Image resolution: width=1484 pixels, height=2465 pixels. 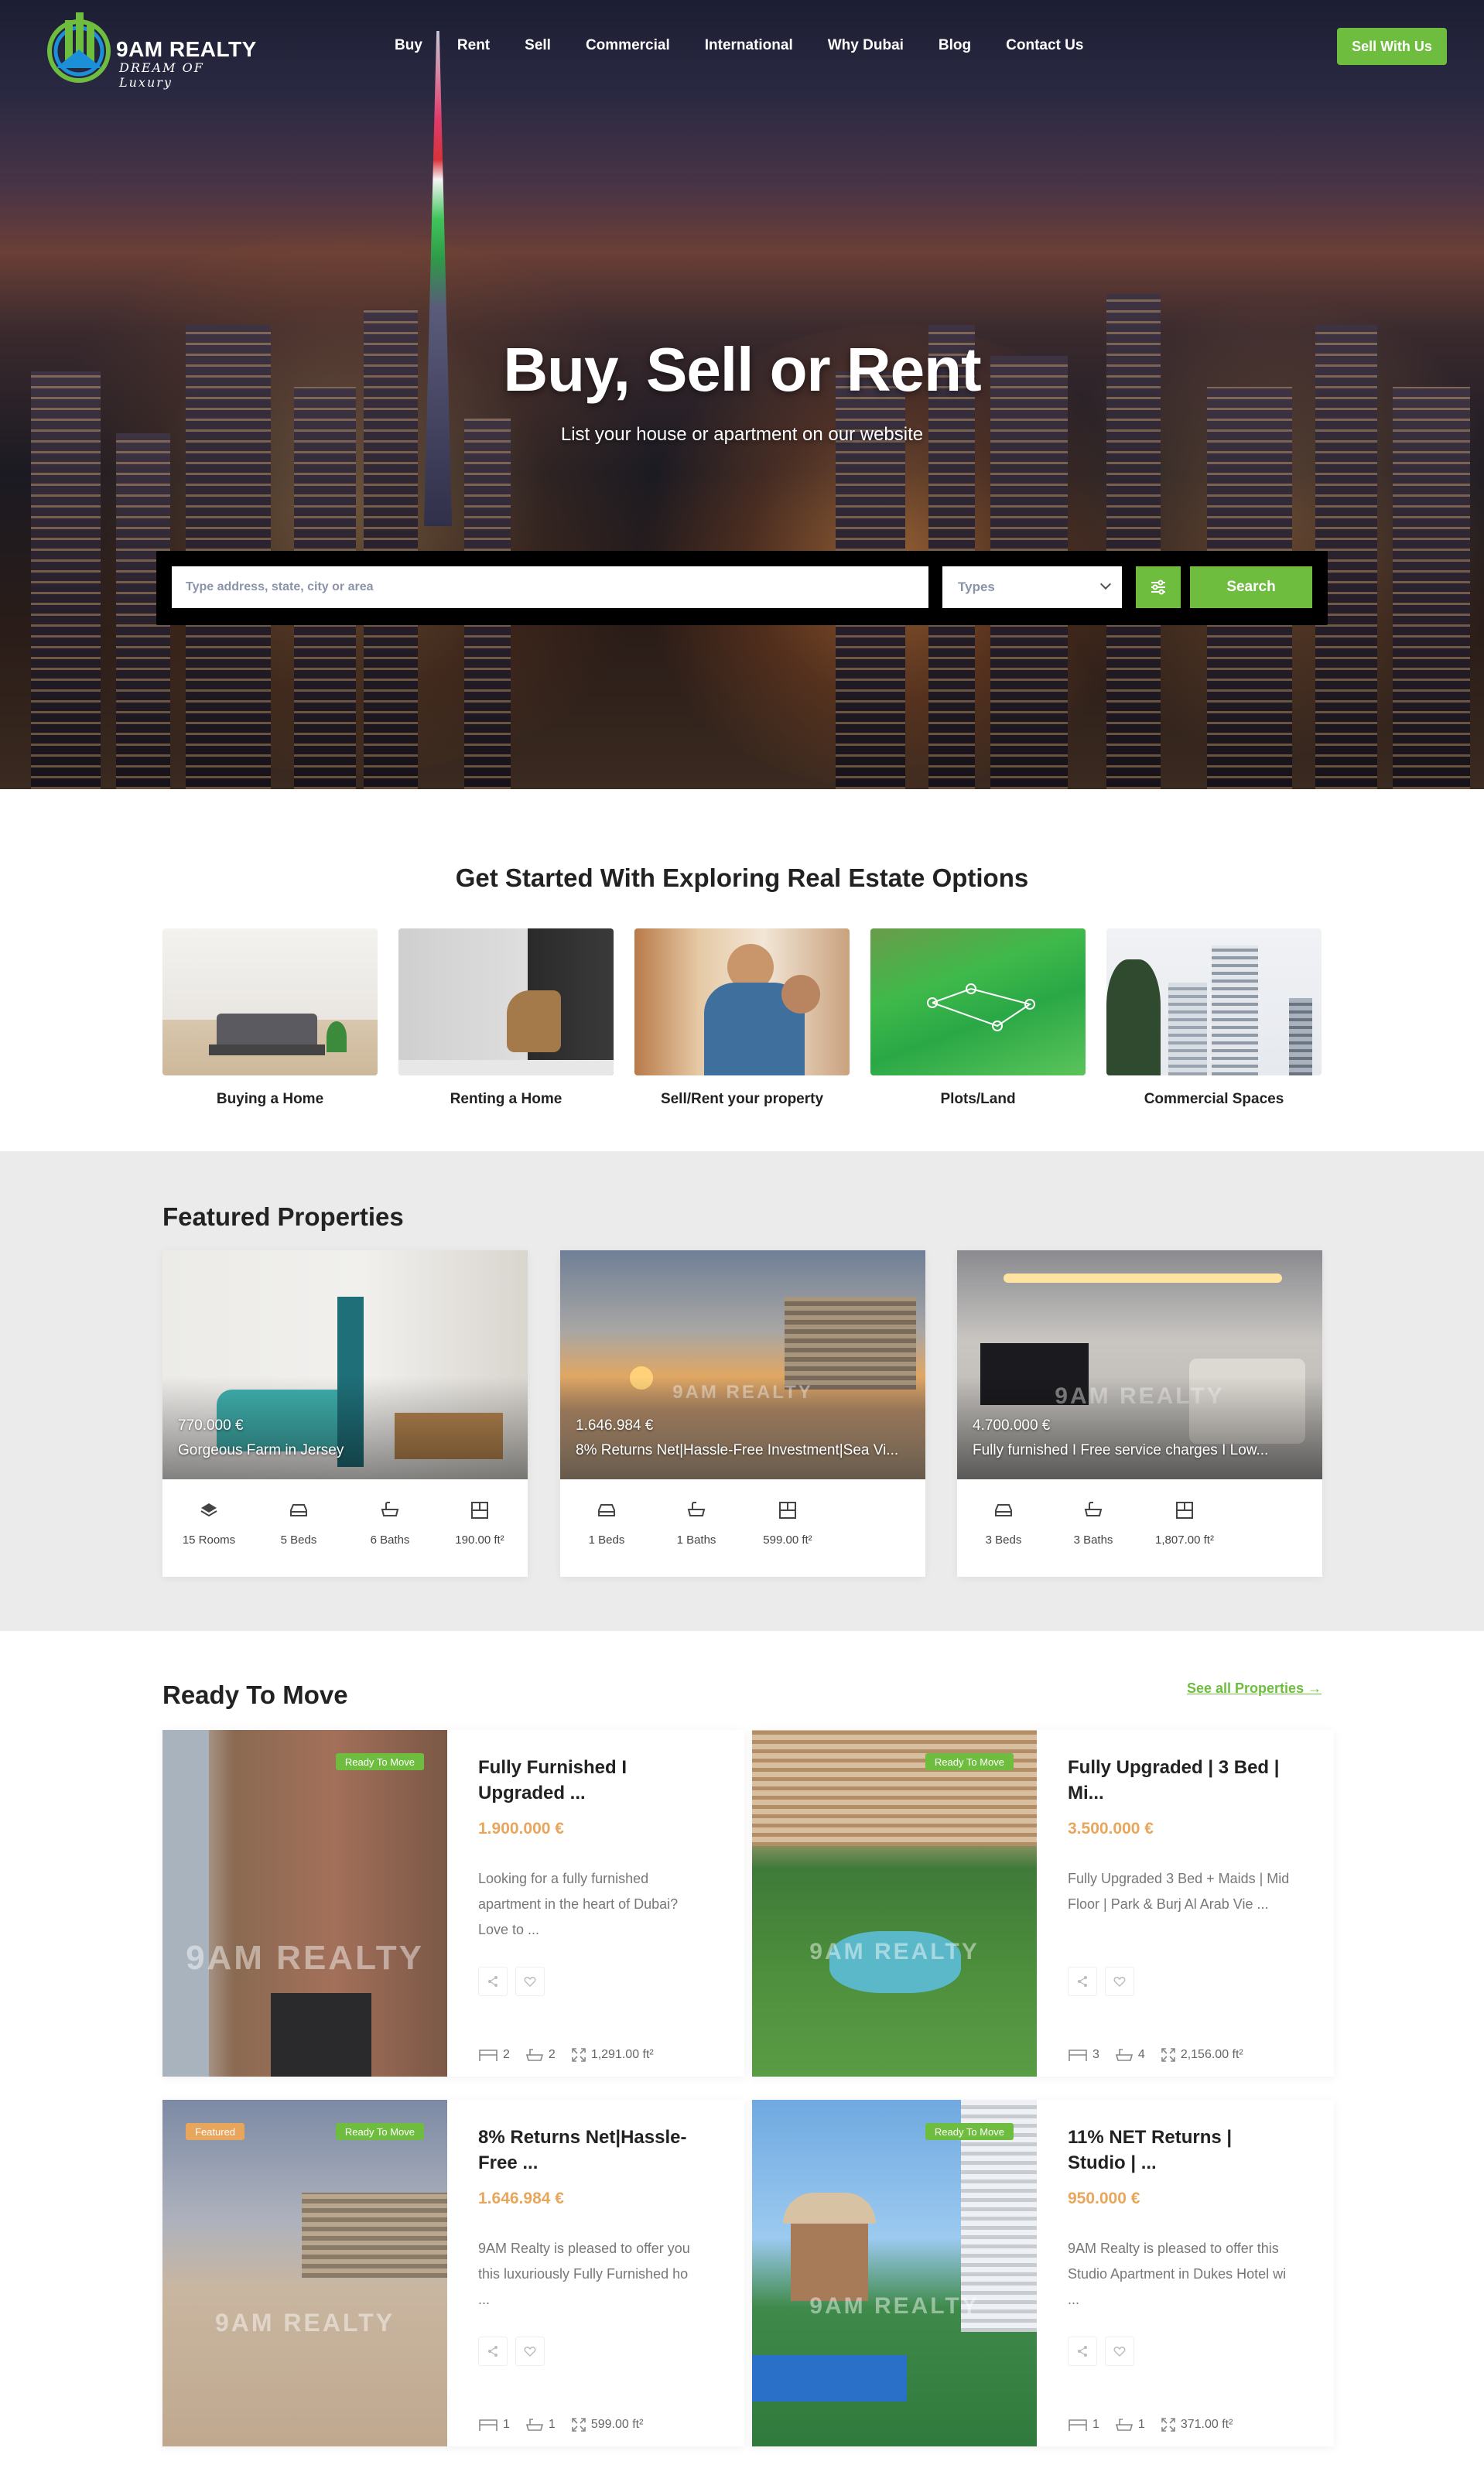 I want to click on types-select-label: Types, so click(x=977, y=586).